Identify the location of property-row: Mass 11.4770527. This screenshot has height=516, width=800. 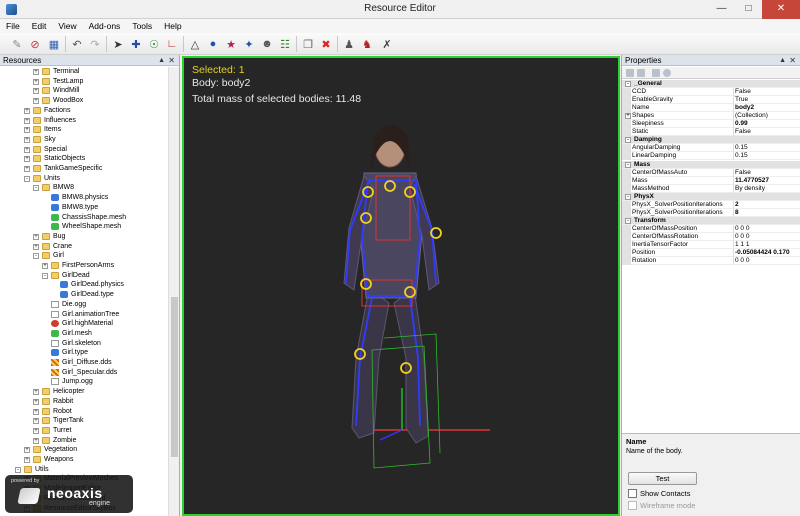
(711, 180).